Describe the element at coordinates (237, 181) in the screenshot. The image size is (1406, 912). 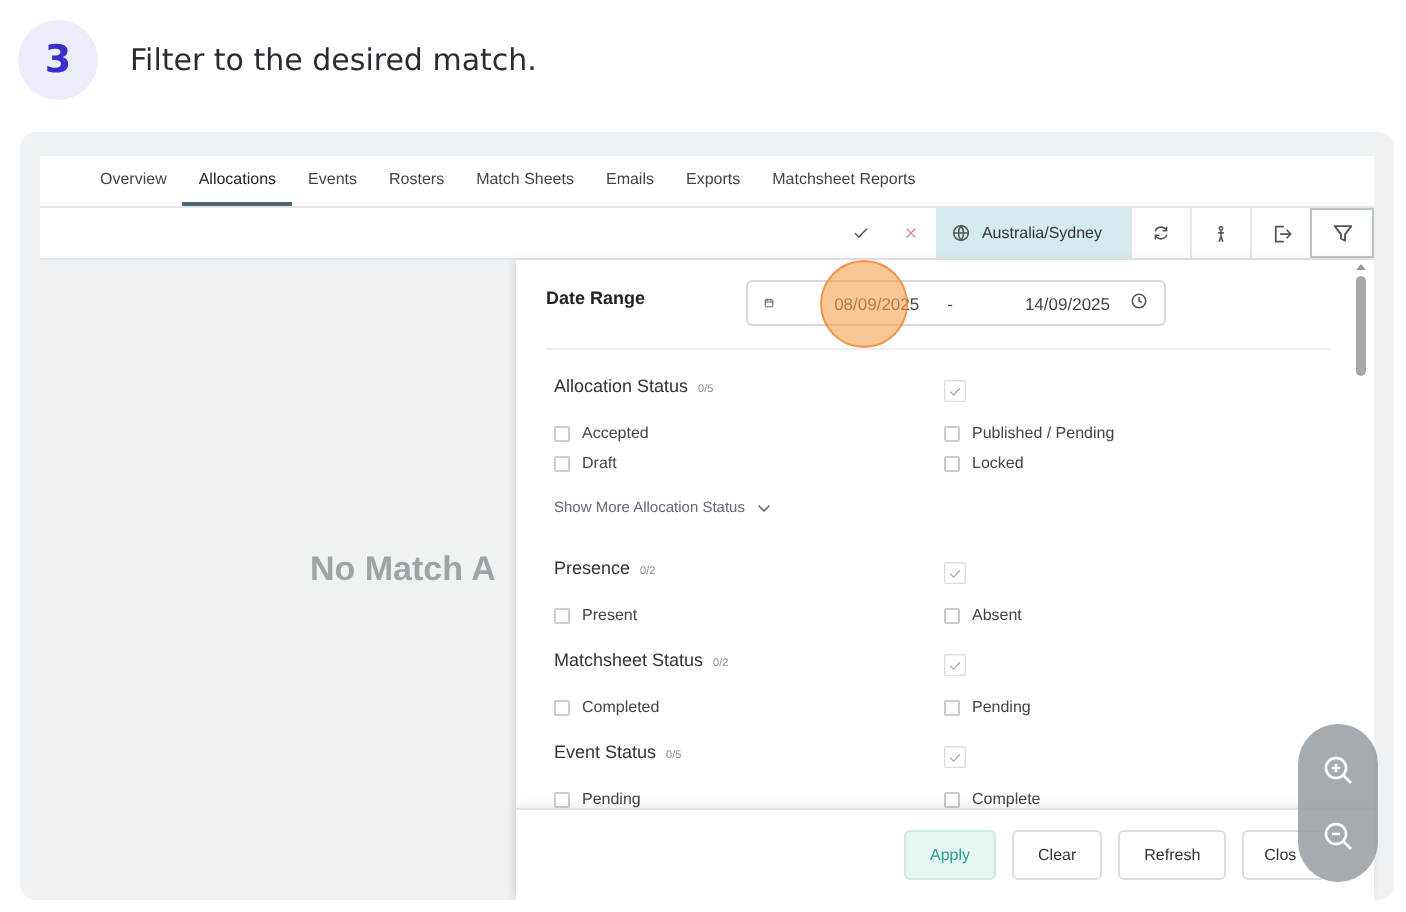
I see `nav-tab: Allocations` at that location.